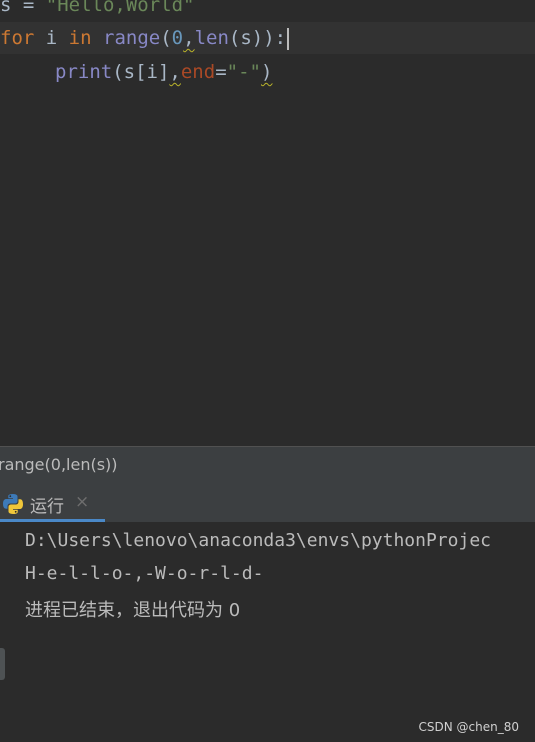 Image resolution: width=535 pixels, height=742 pixels. What do you see at coordinates (267, 465) in the screenshot?
I see `breadcrumb: range(0,len(s))` at bounding box center [267, 465].